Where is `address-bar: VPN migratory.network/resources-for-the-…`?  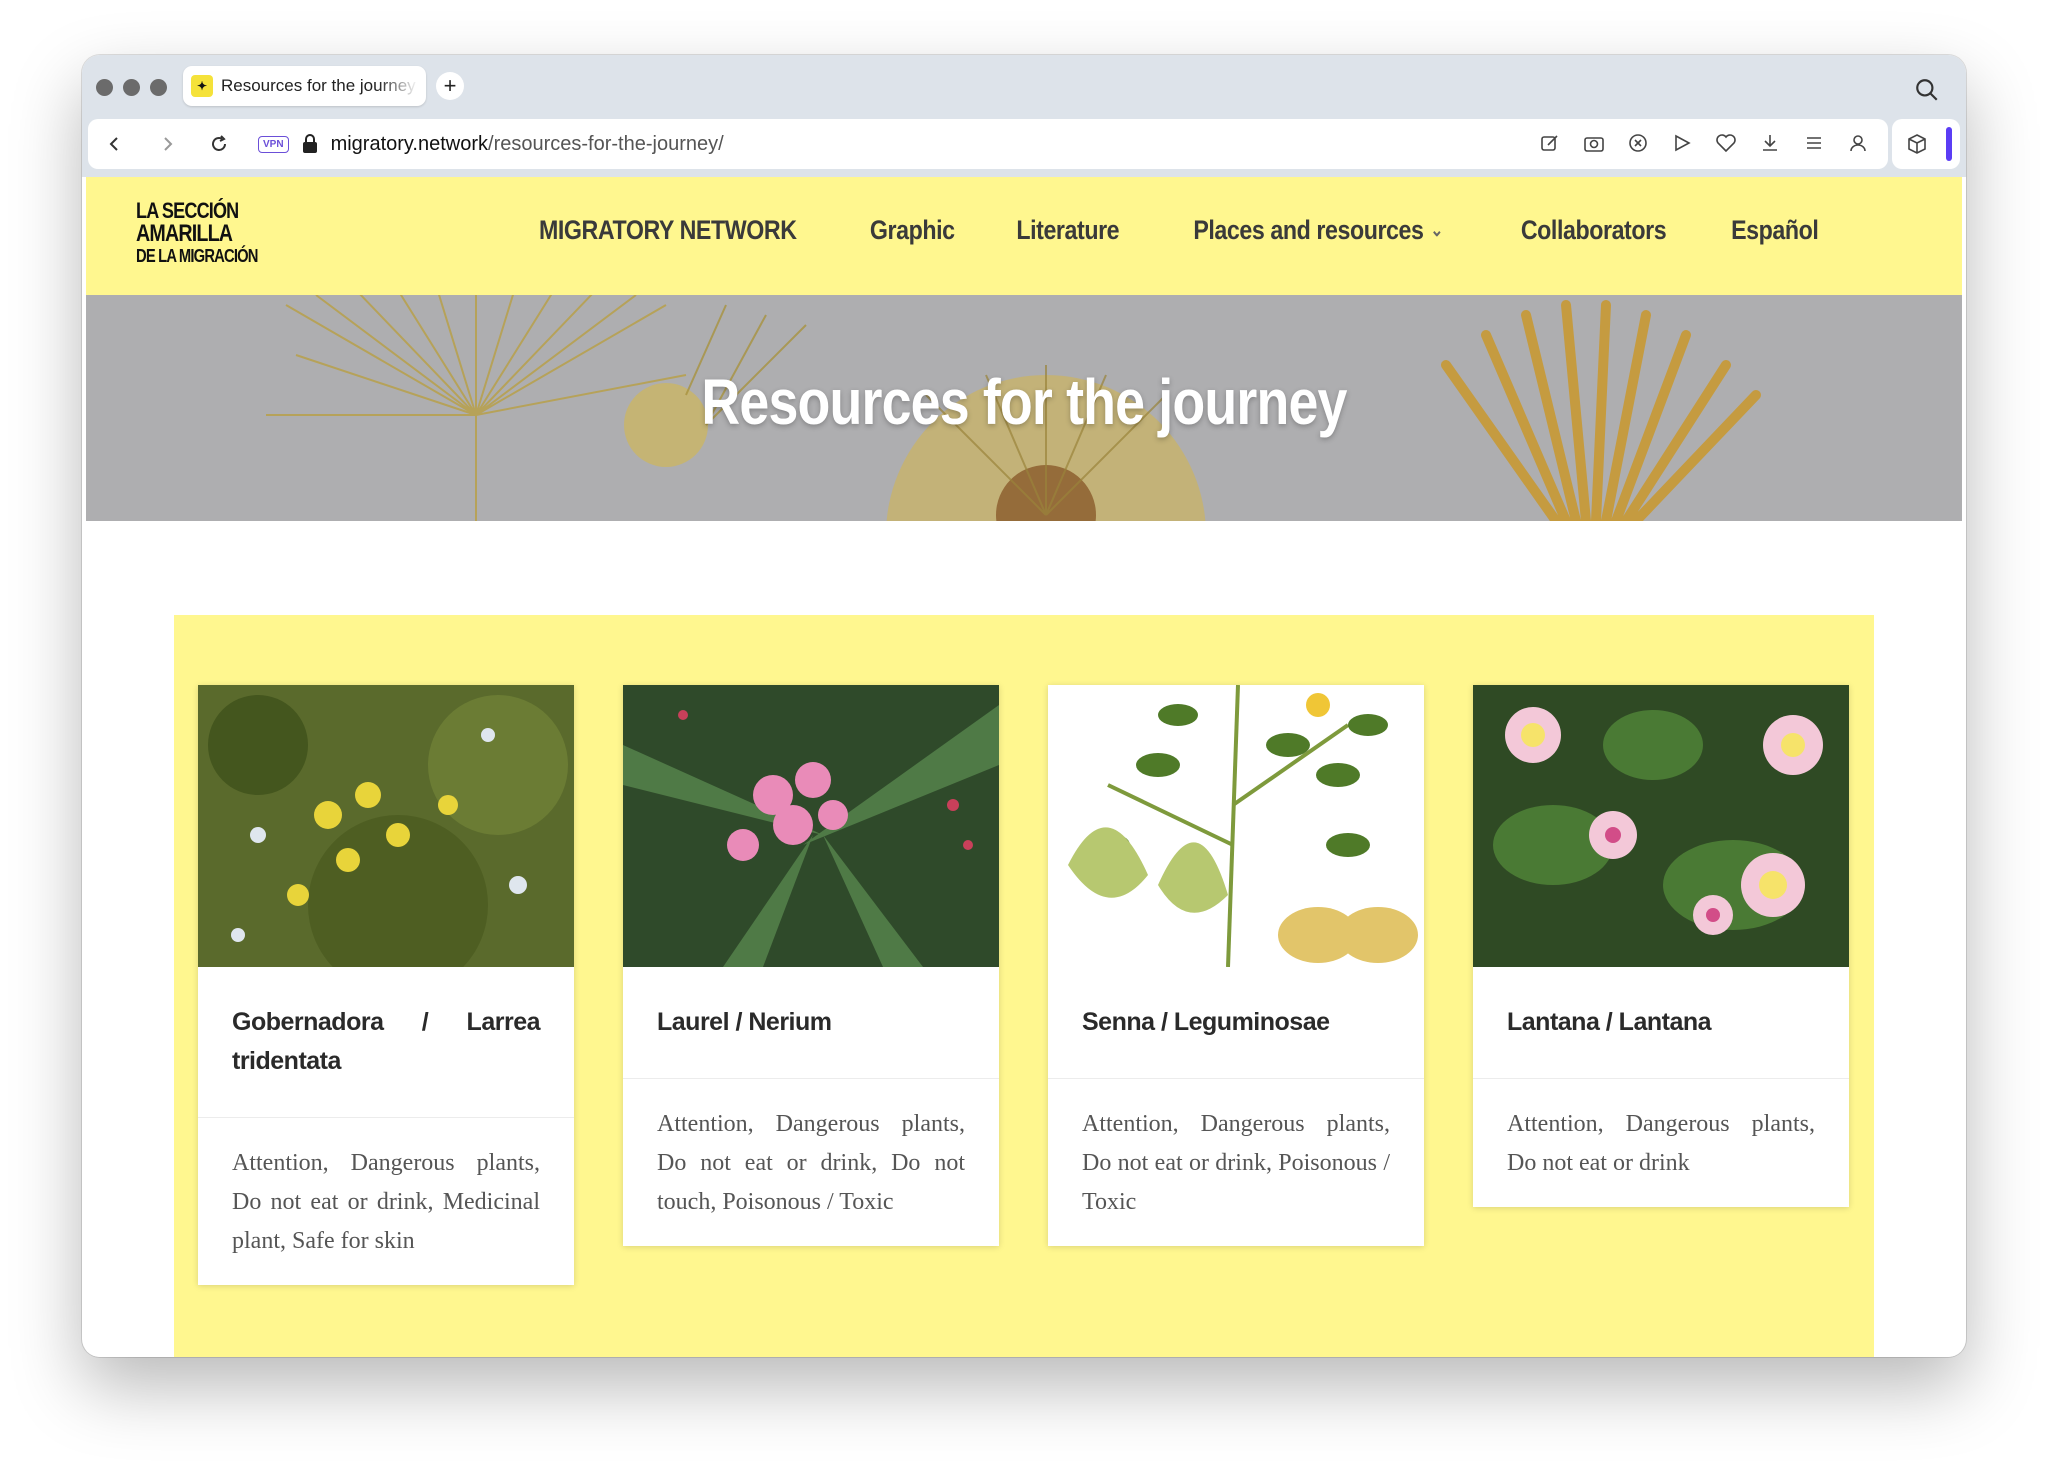 address-bar: VPN migratory.network/resources-for-the-… is located at coordinates (988, 144).